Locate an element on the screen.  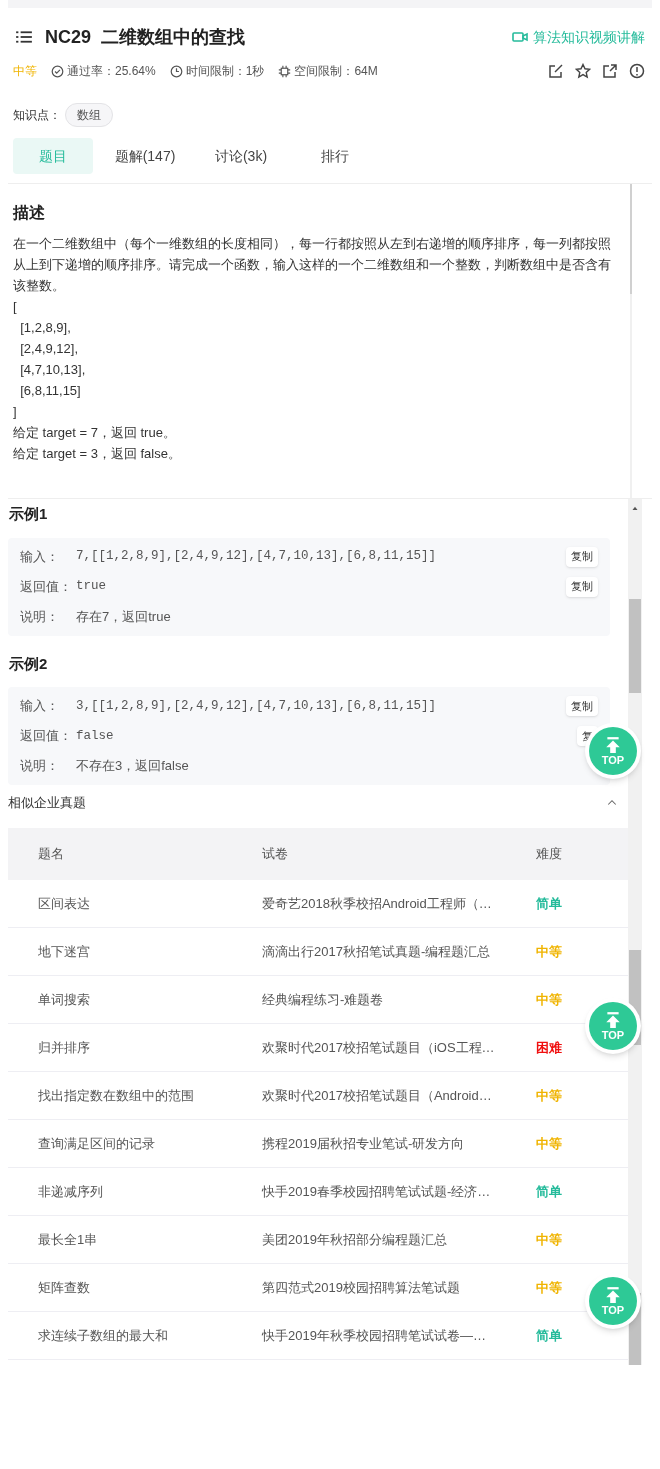
clock-icon is located at coordinates (176, 71).